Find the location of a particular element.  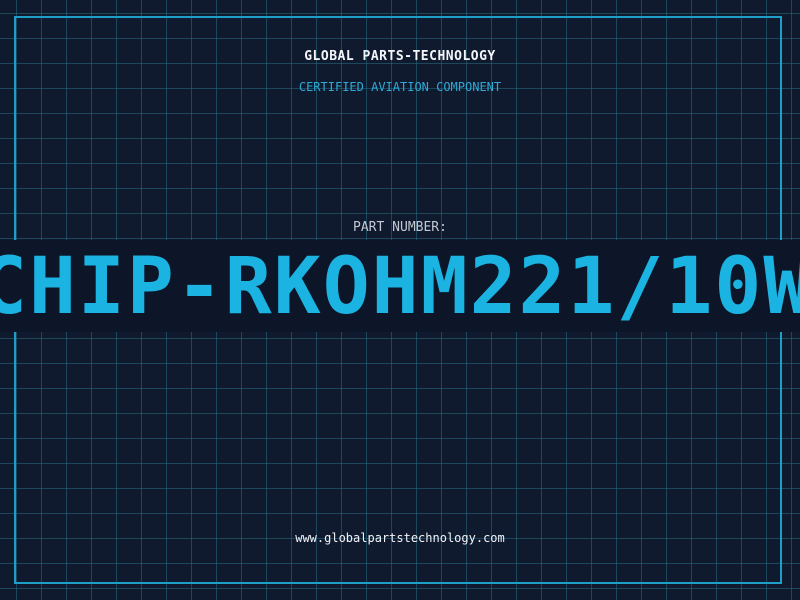

certification-subtitle: CERTIFIED AVIATION COMPONENT is located at coordinates (400, 87).